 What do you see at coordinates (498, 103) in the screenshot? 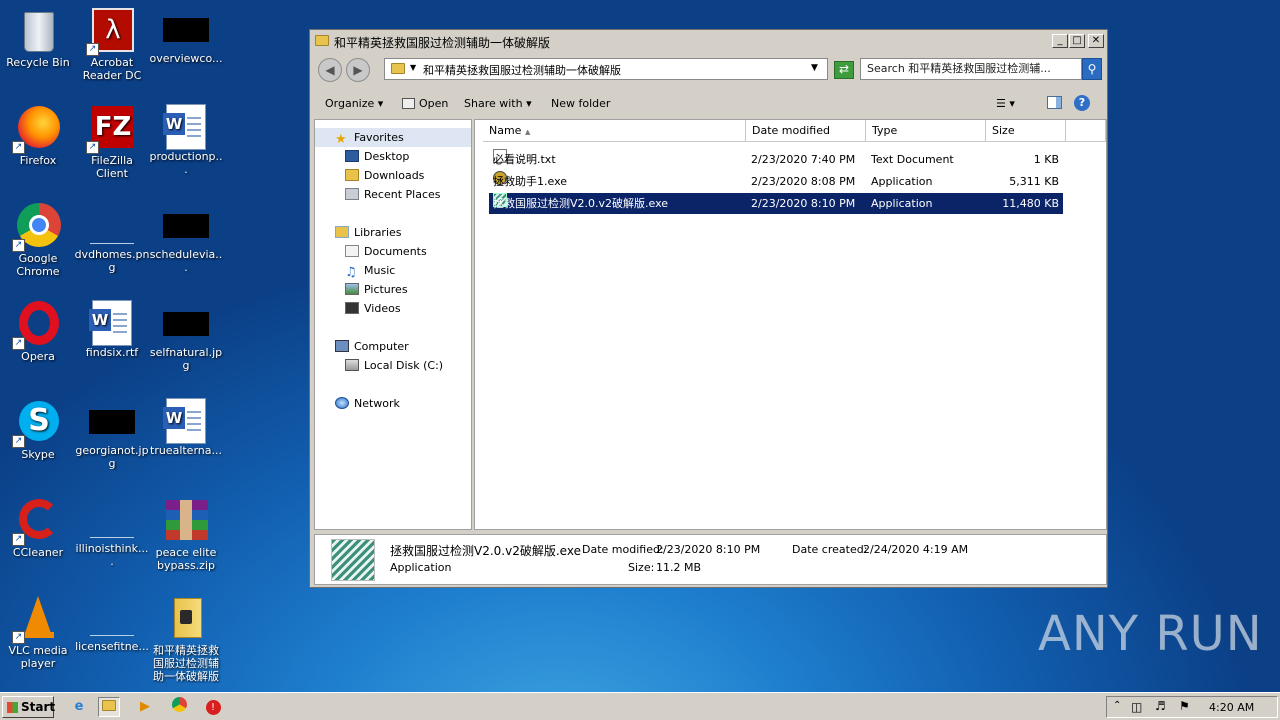
I see `share-with-button: Share with ▾` at bounding box center [498, 103].